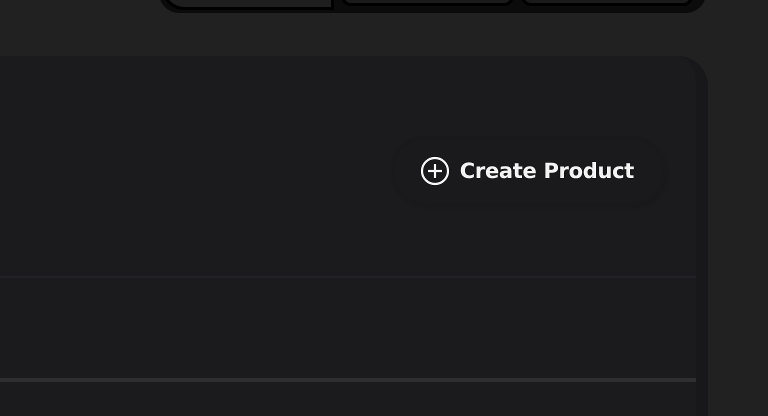  What do you see at coordinates (528, 171) in the screenshot?
I see `create-product-button: Create Product` at bounding box center [528, 171].